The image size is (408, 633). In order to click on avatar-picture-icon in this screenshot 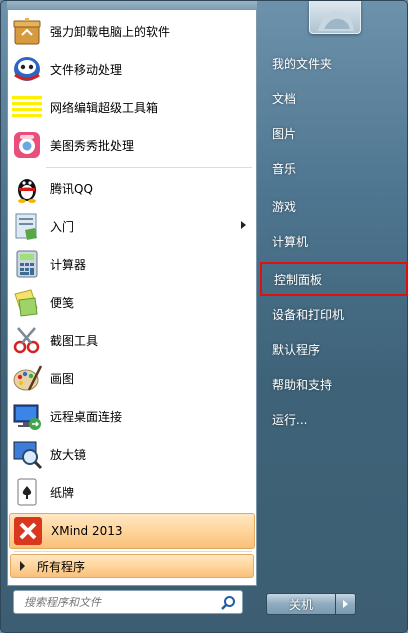, I will do `click(336, 20)`.